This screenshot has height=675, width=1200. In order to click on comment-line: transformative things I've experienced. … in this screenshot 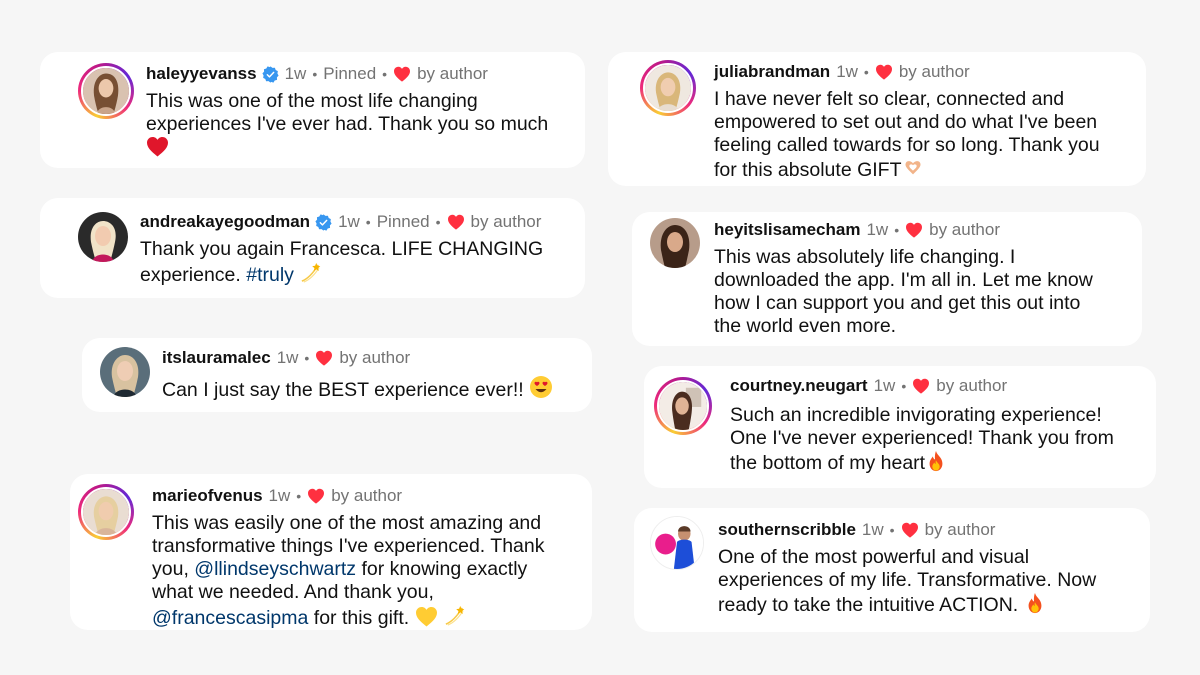, I will do `click(348, 546)`.